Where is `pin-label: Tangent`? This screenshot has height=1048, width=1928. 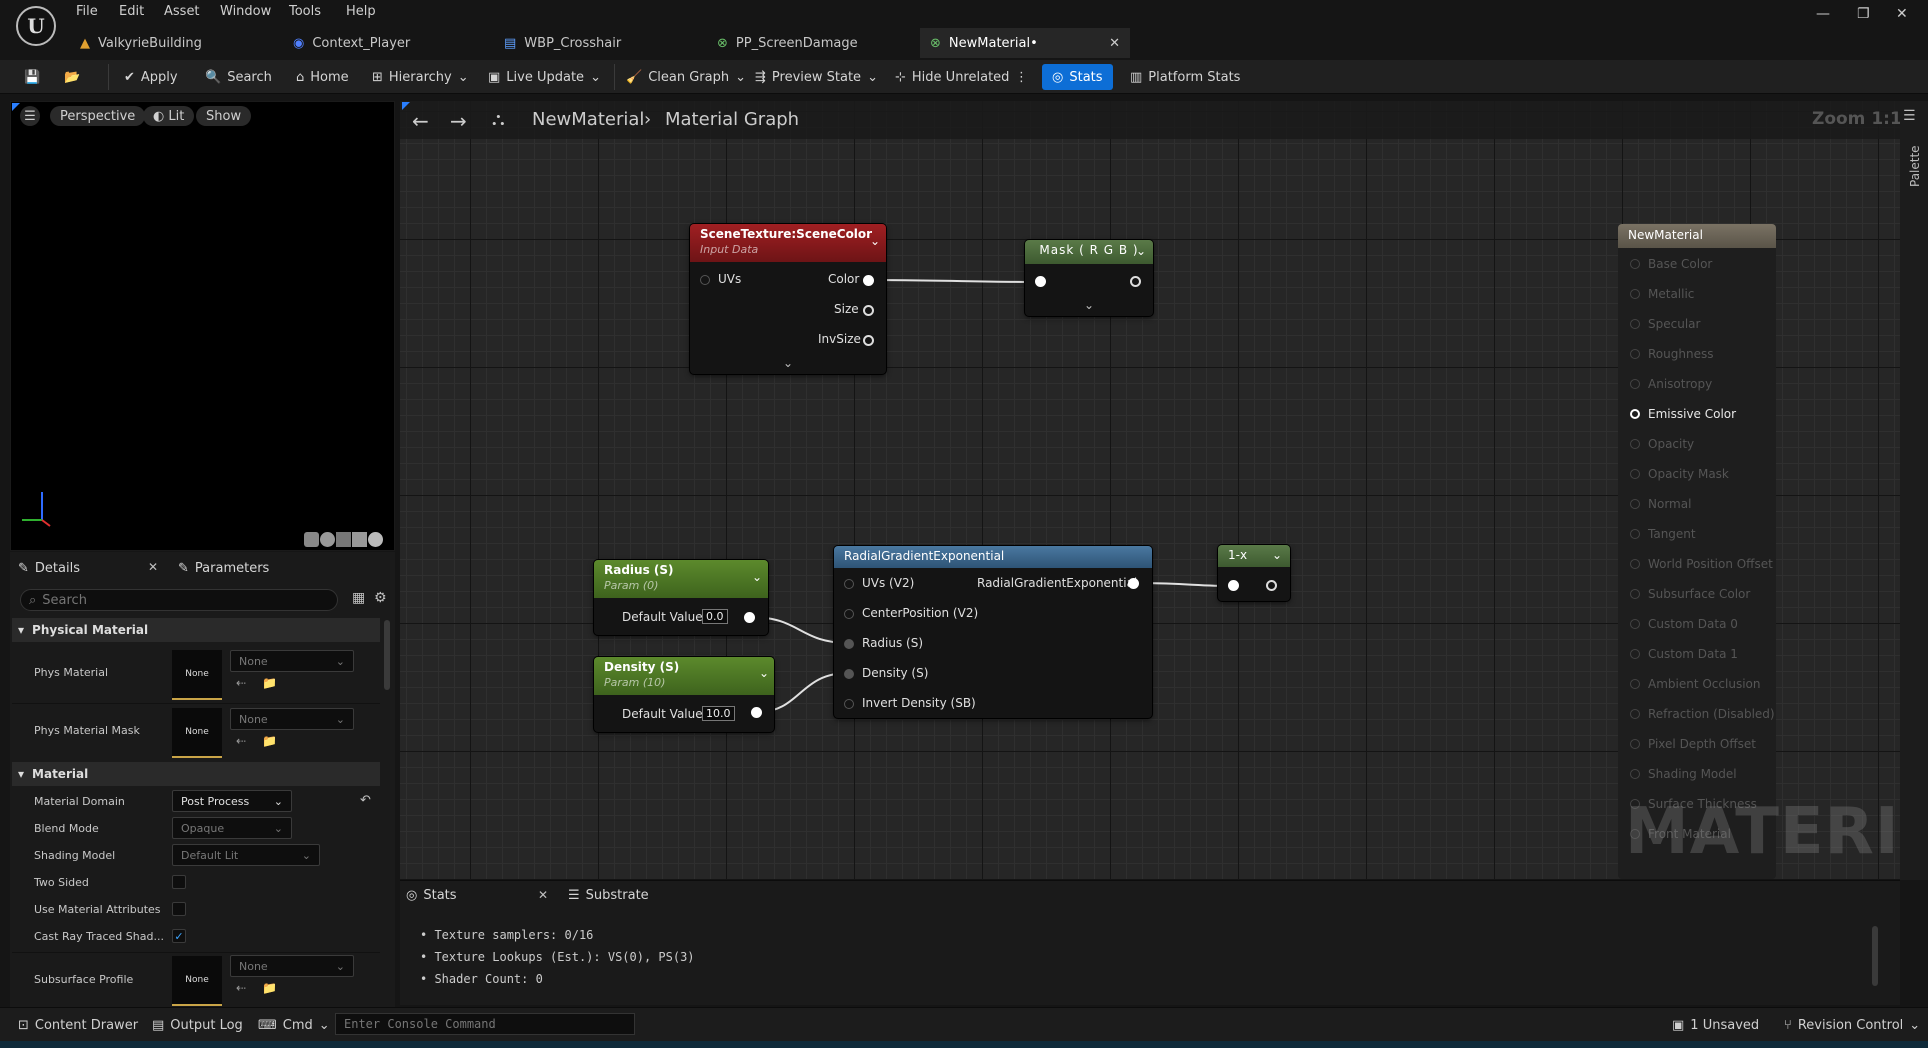
pin-label: Tangent is located at coordinates (1672, 534).